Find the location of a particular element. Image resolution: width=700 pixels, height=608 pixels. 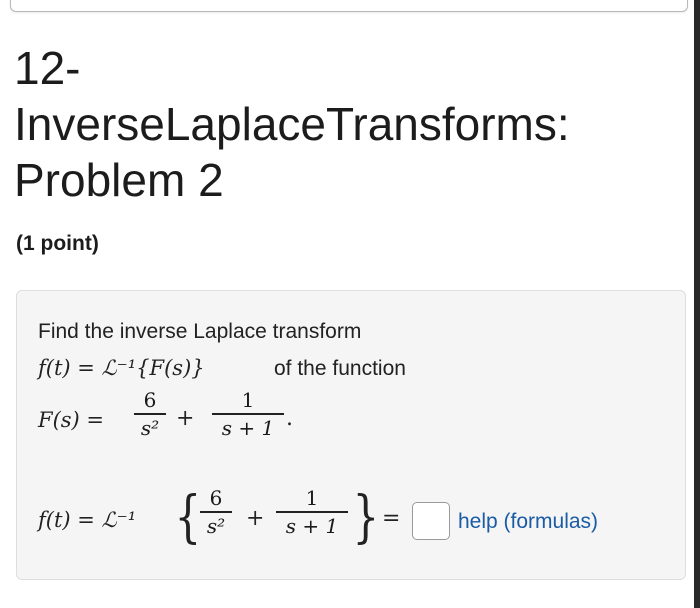

points-label: (1 point) is located at coordinates (57, 243).